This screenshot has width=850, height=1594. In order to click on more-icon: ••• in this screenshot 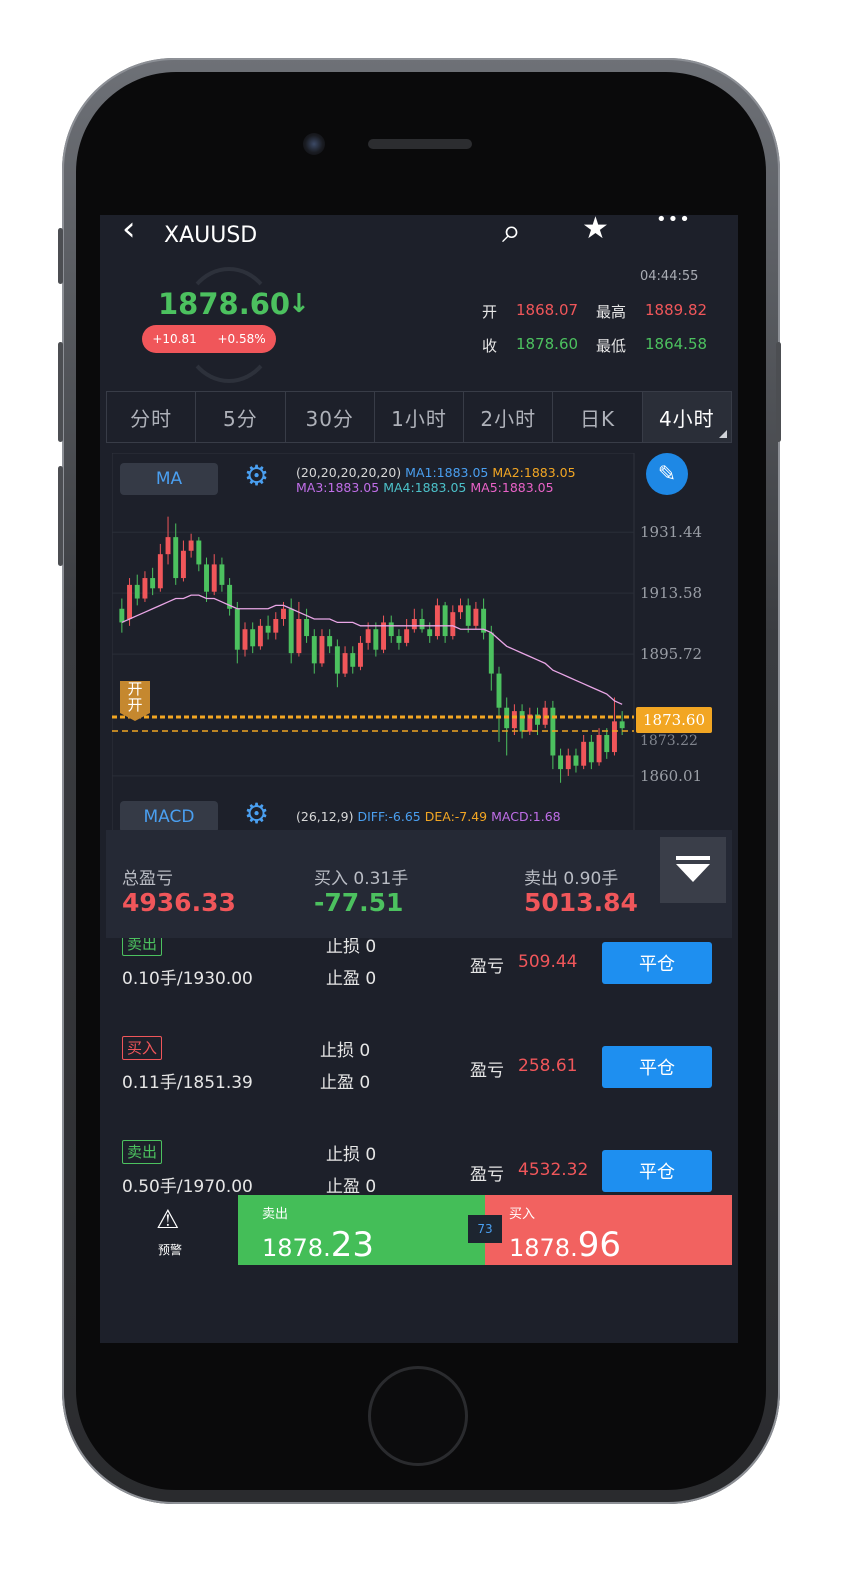, I will do `click(673, 222)`.